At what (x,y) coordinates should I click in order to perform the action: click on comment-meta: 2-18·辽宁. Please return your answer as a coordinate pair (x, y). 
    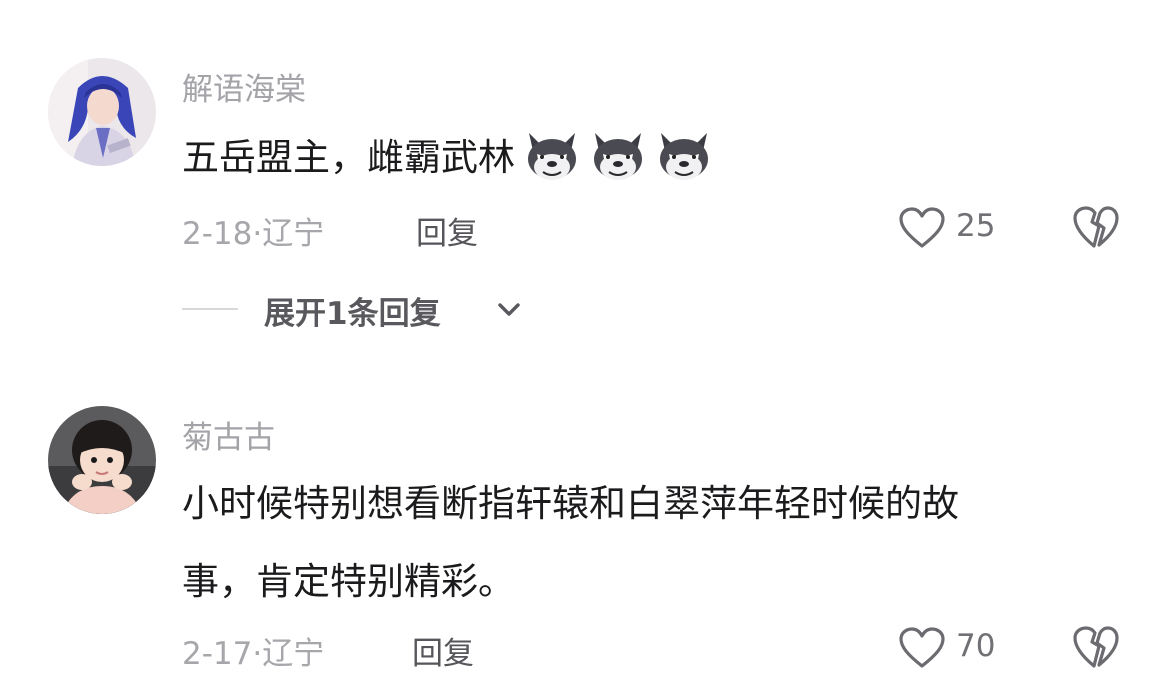
    Looking at the image, I should click on (253, 230).